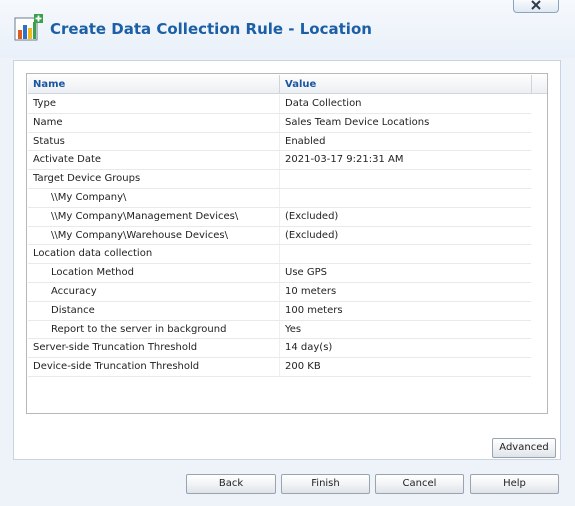  I want to click on row-name-cell: Name, so click(48, 122).